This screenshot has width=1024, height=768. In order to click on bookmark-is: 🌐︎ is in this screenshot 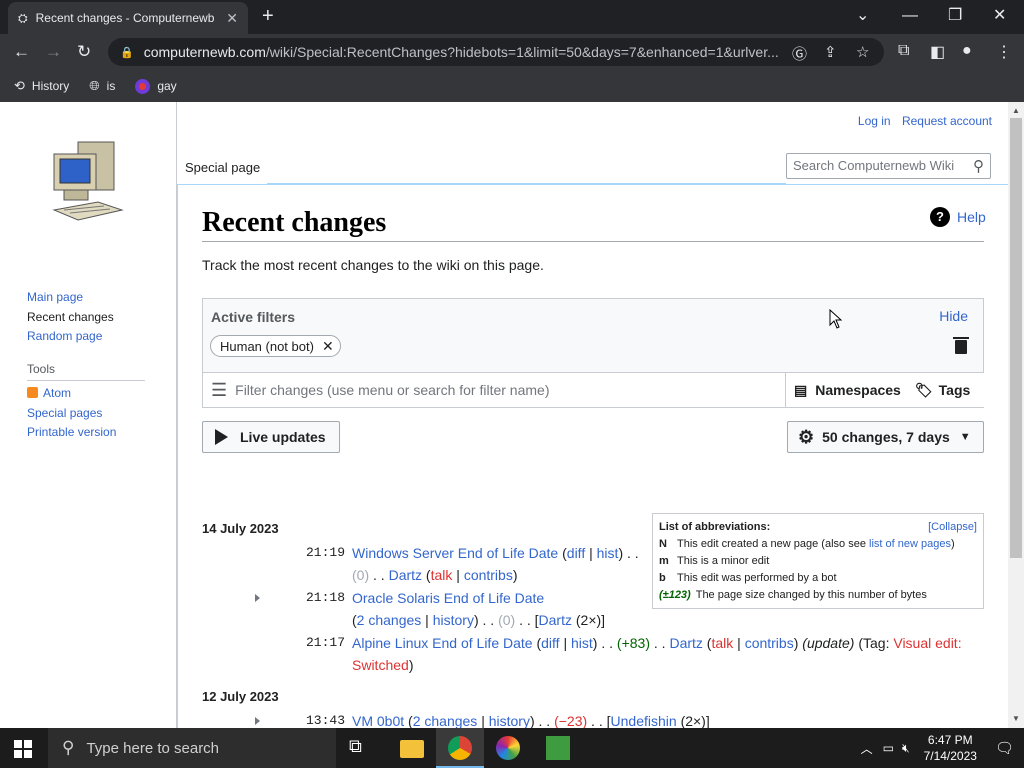, I will do `click(102, 86)`.